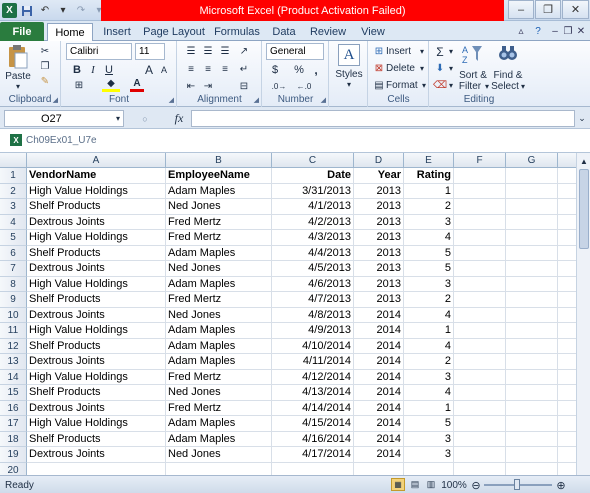 The height and width of the screenshot is (493, 590). Describe the element at coordinates (64, 118) in the screenshot. I see `name-box: O27` at that location.